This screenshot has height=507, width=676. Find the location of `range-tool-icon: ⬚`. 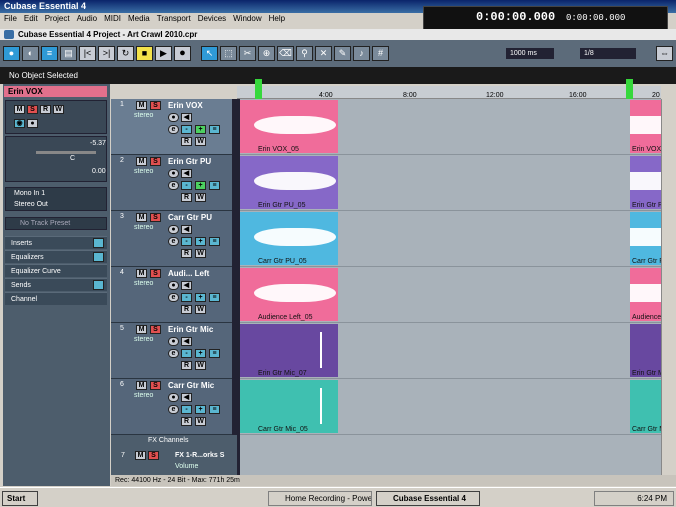

range-tool-icon: ⬚ is located at coordinates (228, 53).